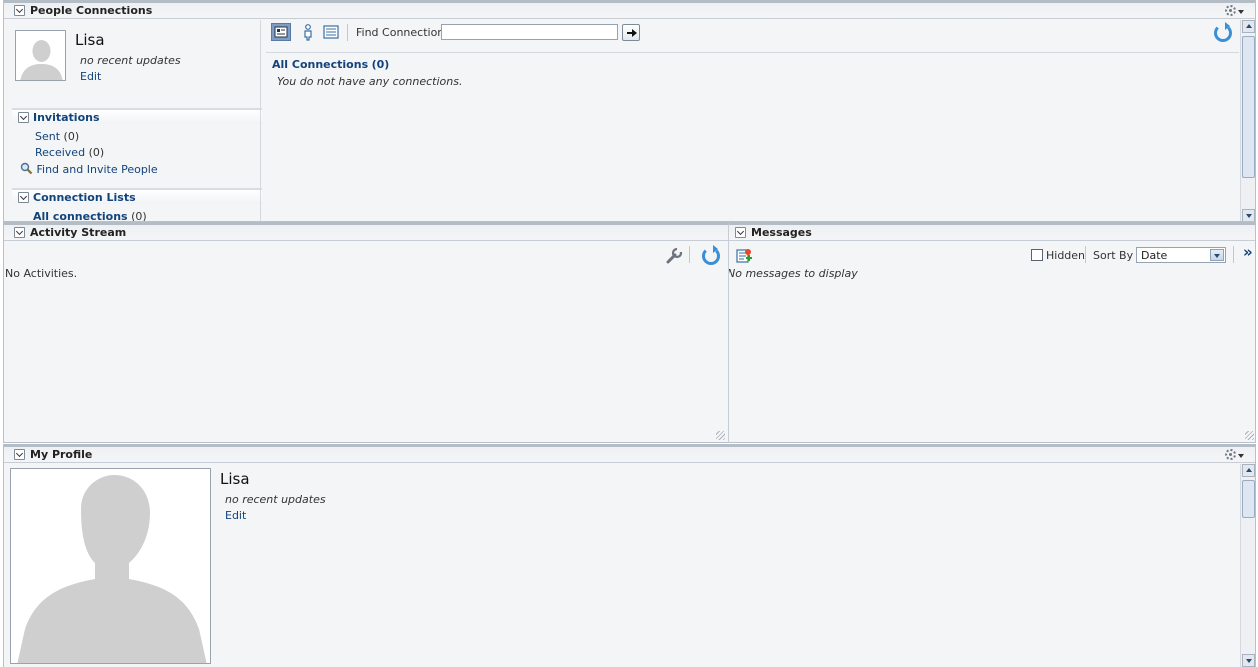 This screenshot has height=667, width=1258. What do you see at coordinates (80, 215) in the screenshot?
I see `all-connections-link: All connections` at bounding box center [80, 215].